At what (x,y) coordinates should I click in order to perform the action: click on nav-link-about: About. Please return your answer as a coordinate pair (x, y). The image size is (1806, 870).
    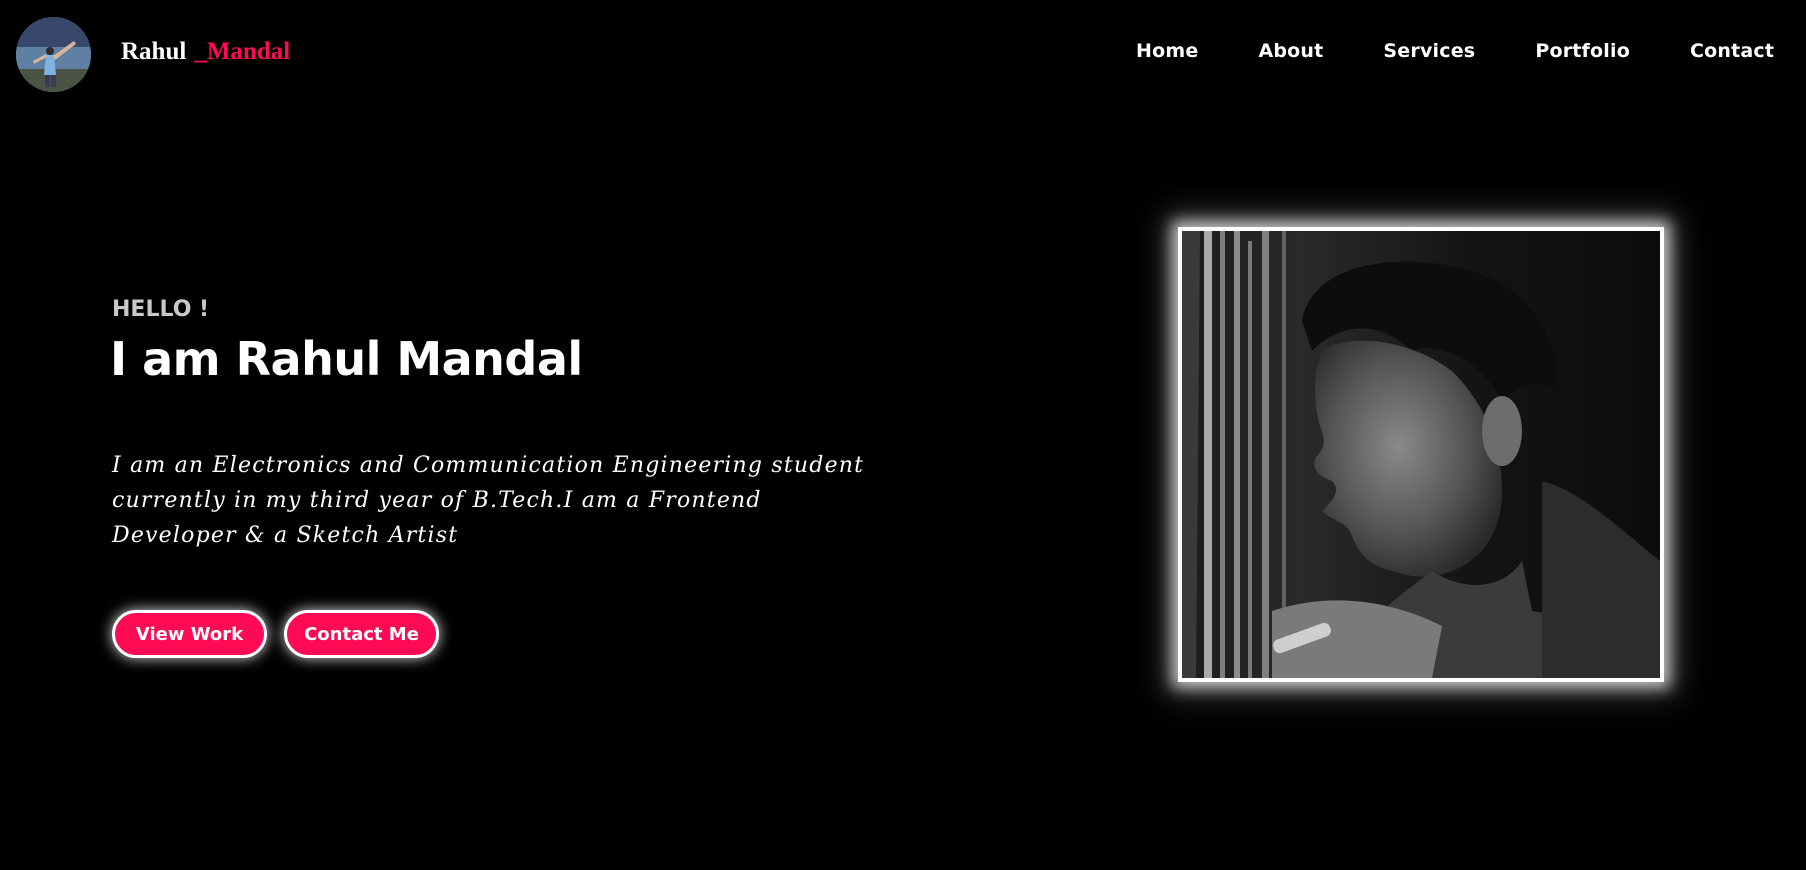
    Looking at the image, I should click on (1290, 51).